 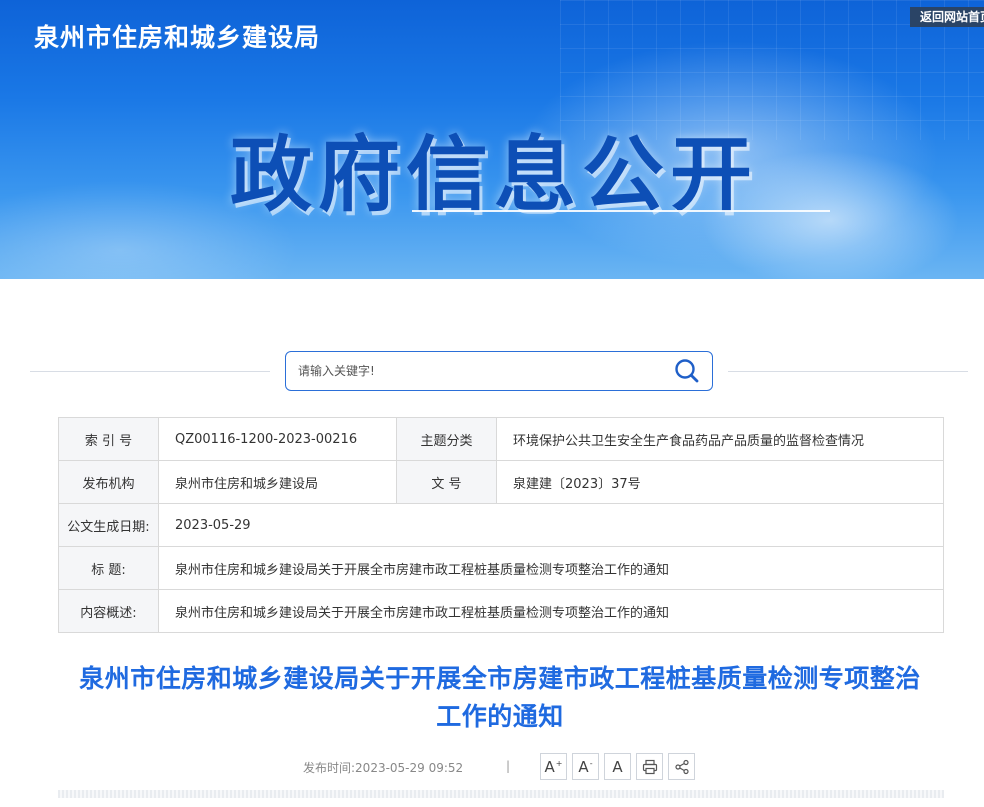 I want to click on font-decrease-button: A-, so click(x=585, y=766).